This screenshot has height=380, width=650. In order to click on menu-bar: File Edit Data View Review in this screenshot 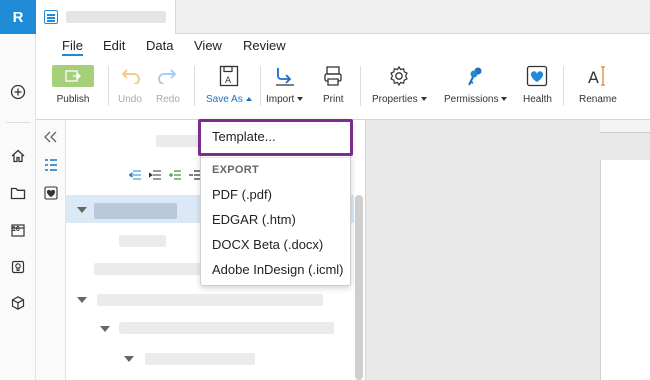, I will do `click(343, 46)`.